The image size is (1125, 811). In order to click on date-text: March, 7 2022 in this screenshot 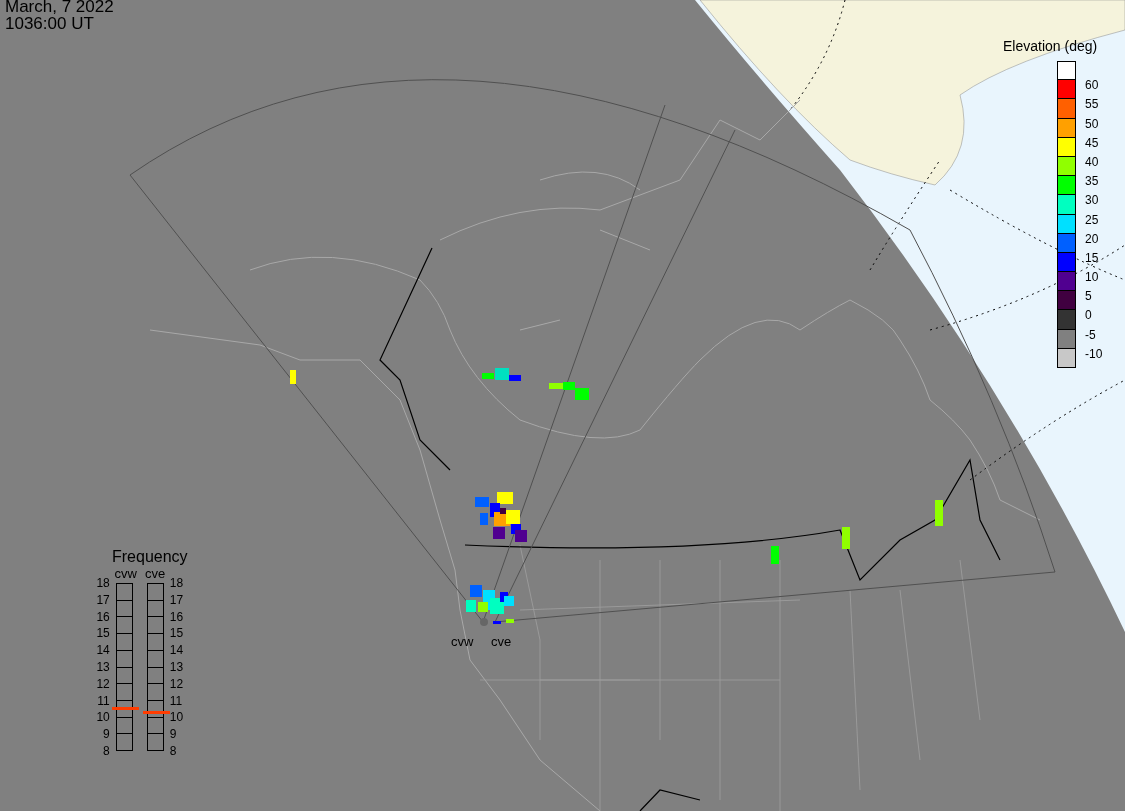, I will do `click(59, 7)`.